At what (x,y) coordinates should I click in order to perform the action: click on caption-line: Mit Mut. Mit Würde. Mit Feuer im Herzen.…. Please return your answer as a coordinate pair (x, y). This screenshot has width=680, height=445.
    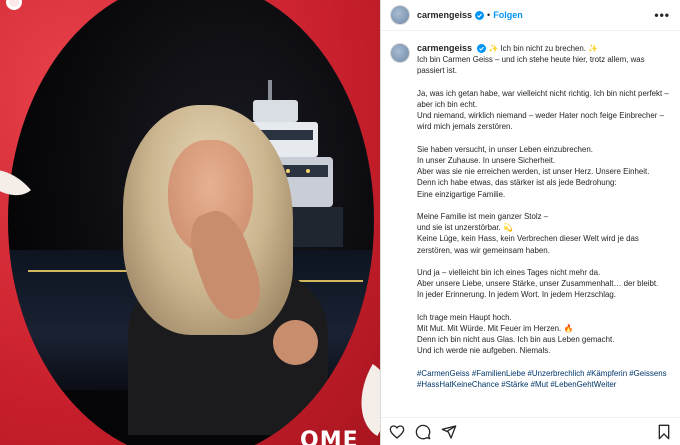
    Looking at the image, I should click on (495, 328).